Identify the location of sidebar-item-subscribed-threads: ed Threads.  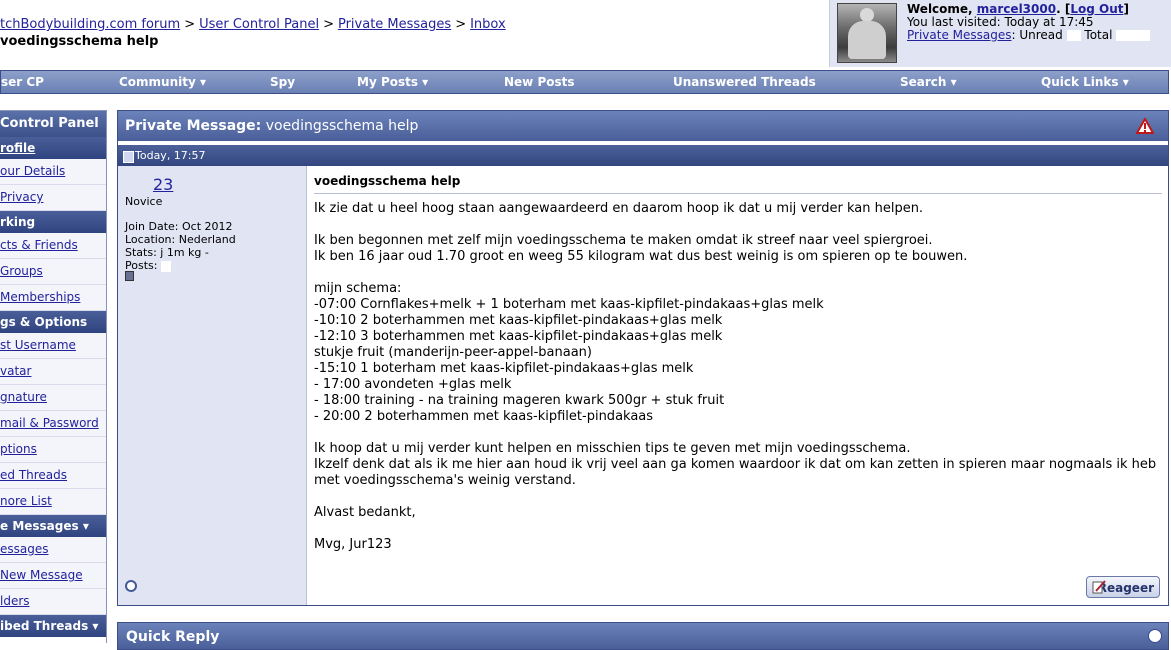
(53, 476).